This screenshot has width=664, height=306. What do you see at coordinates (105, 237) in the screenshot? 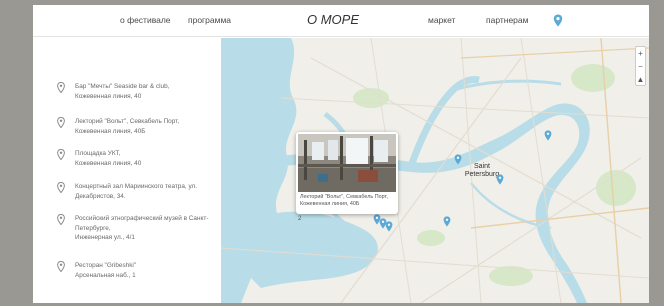
I see `venue-address: Инженерная ул., 4/1` at bounding box center [105, 237].